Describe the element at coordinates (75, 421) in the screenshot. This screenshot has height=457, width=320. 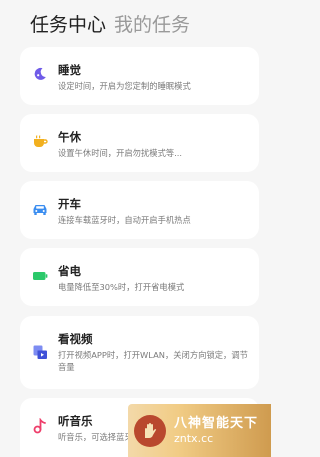
I see `task-title: 听音乐` at that location.